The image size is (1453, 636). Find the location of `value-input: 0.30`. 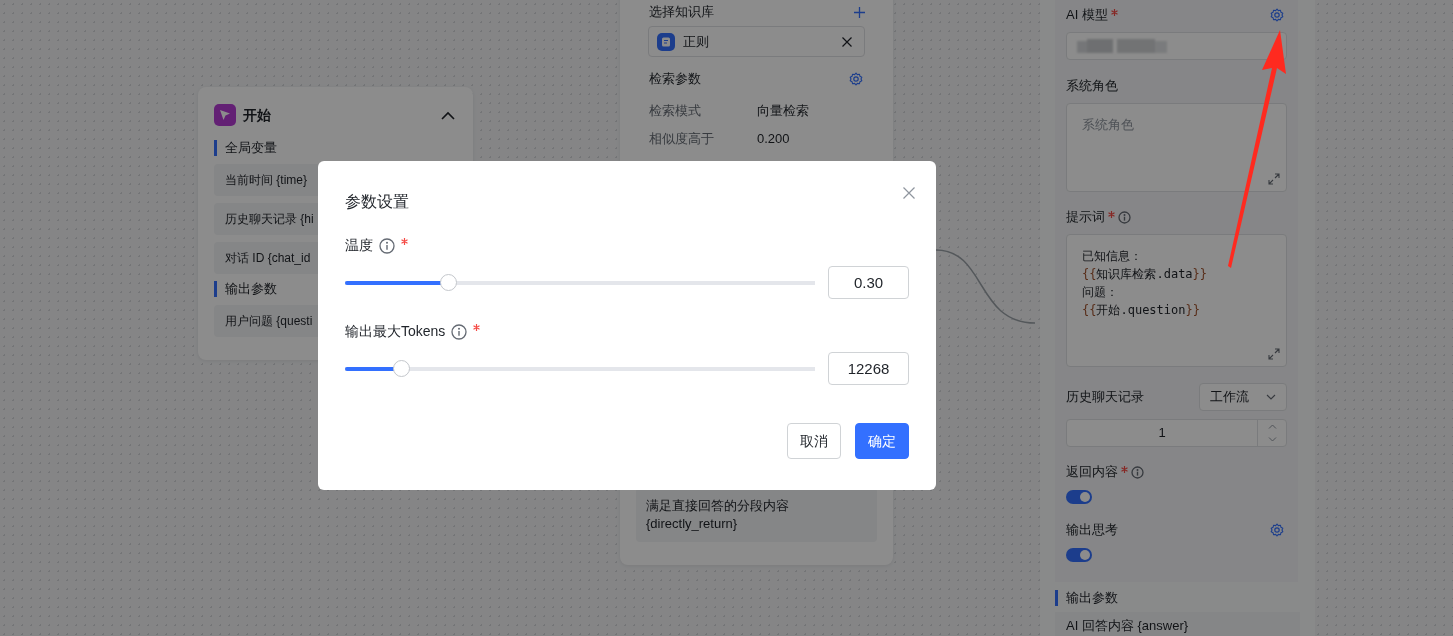

value-input: 0.30 is located at coordinates (868, 282).